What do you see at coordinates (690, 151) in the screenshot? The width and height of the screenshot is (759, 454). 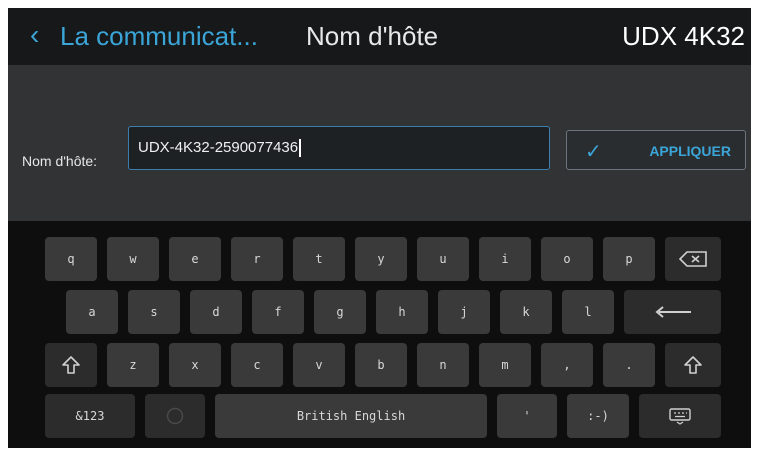 I see `apply-label: APPLIQUER` at bounding box center [690, 151].